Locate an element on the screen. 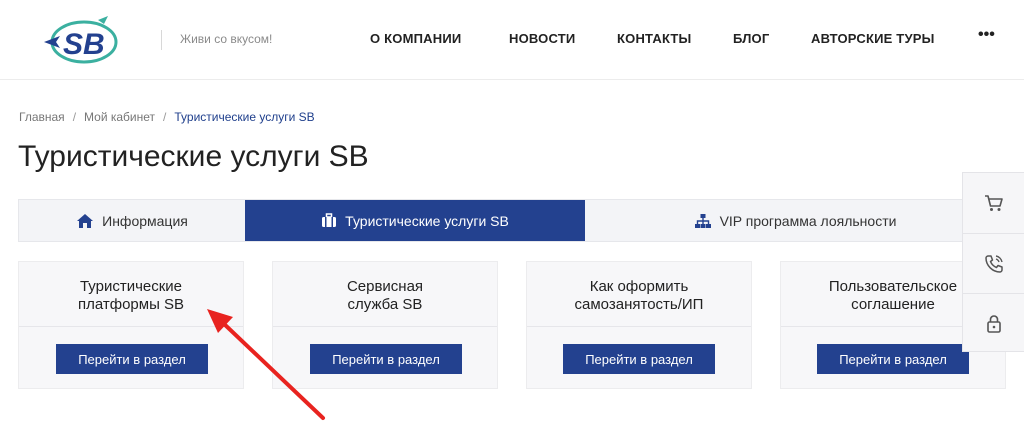 The width and height of the screenshot is (1024, 427). phone-callback-icon is located at coordinates (994, 263).